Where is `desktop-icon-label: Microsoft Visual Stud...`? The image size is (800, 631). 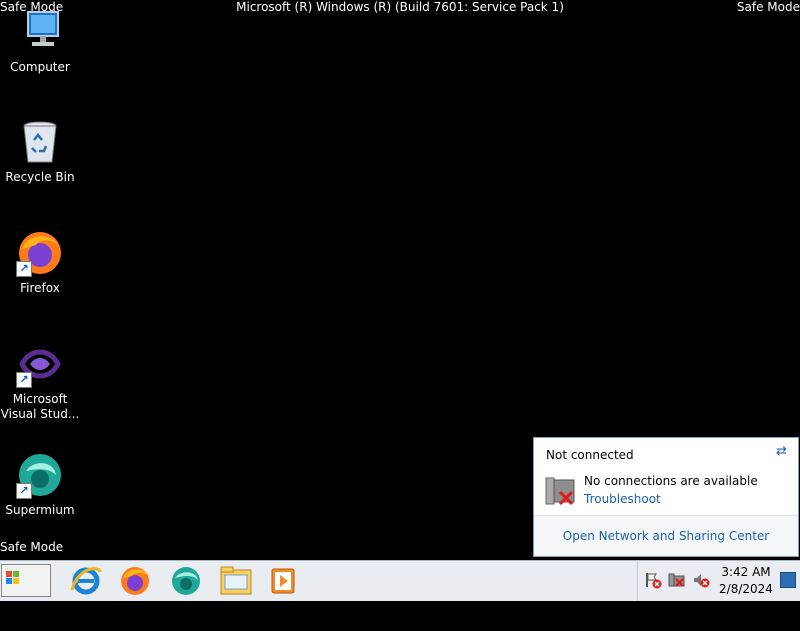 desktop-icon-label: Microsoft Visual Stud... is located at coordinates (40, 406).